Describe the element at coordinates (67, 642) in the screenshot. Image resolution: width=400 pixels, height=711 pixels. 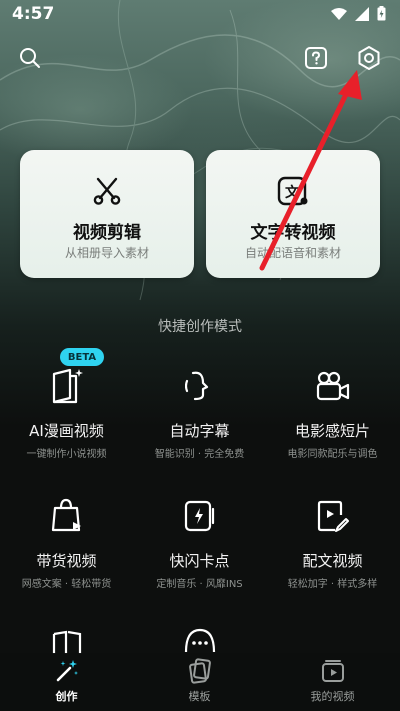
I see `book-icon` at that location.